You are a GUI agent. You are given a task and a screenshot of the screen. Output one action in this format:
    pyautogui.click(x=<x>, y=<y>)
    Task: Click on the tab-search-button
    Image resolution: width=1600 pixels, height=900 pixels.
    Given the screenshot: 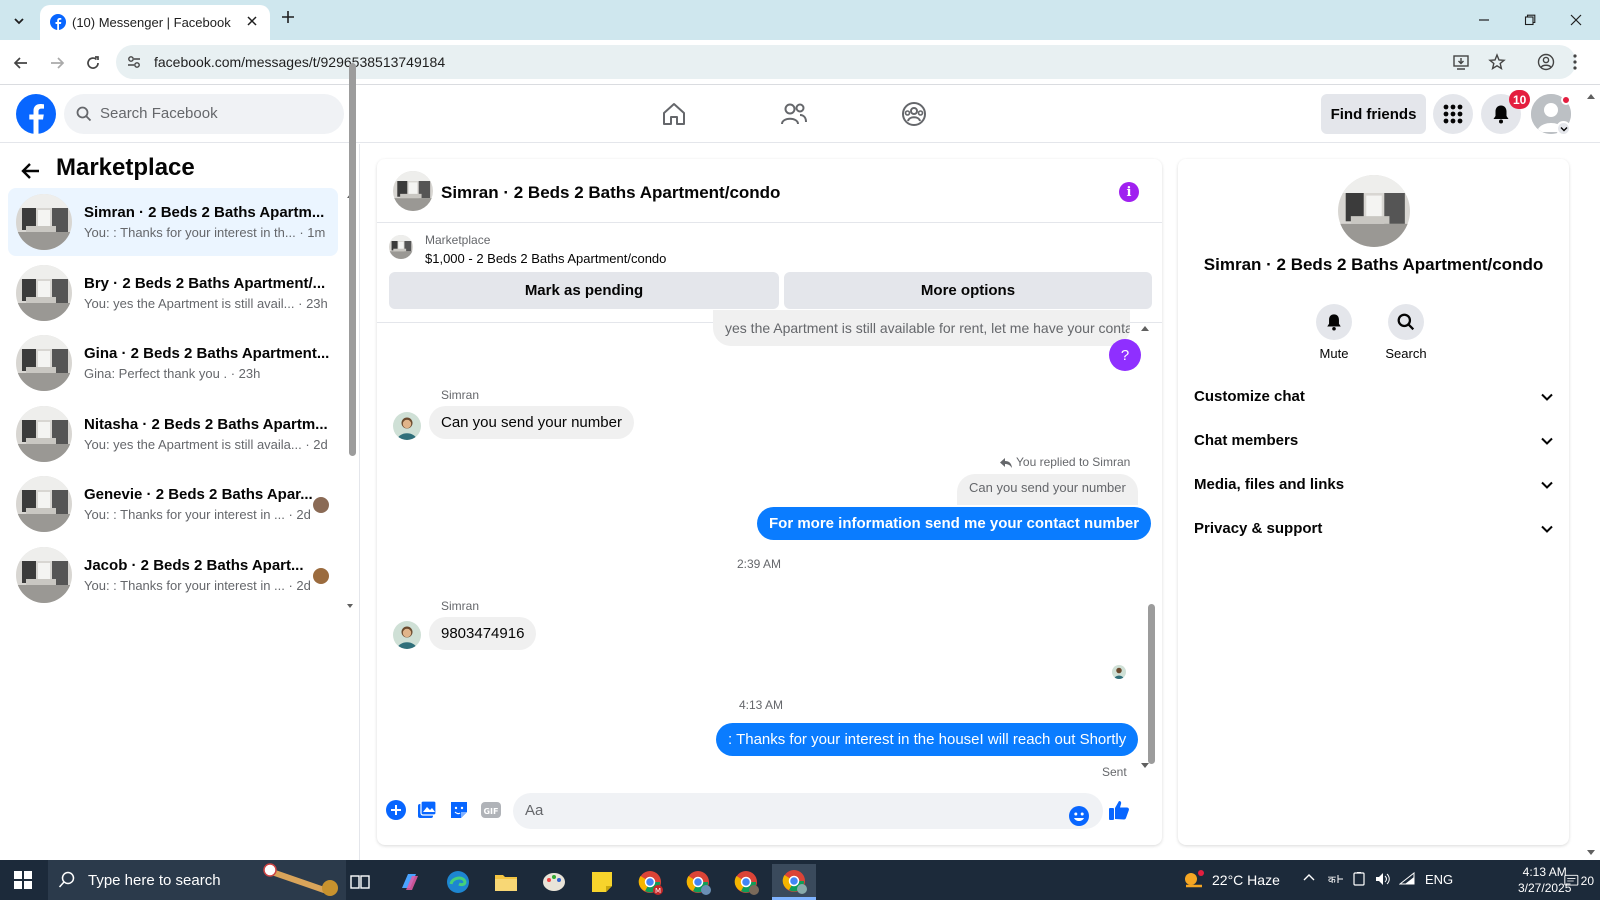 What is the action you would take?
    pyautogui.click(x=19, y=21)
    